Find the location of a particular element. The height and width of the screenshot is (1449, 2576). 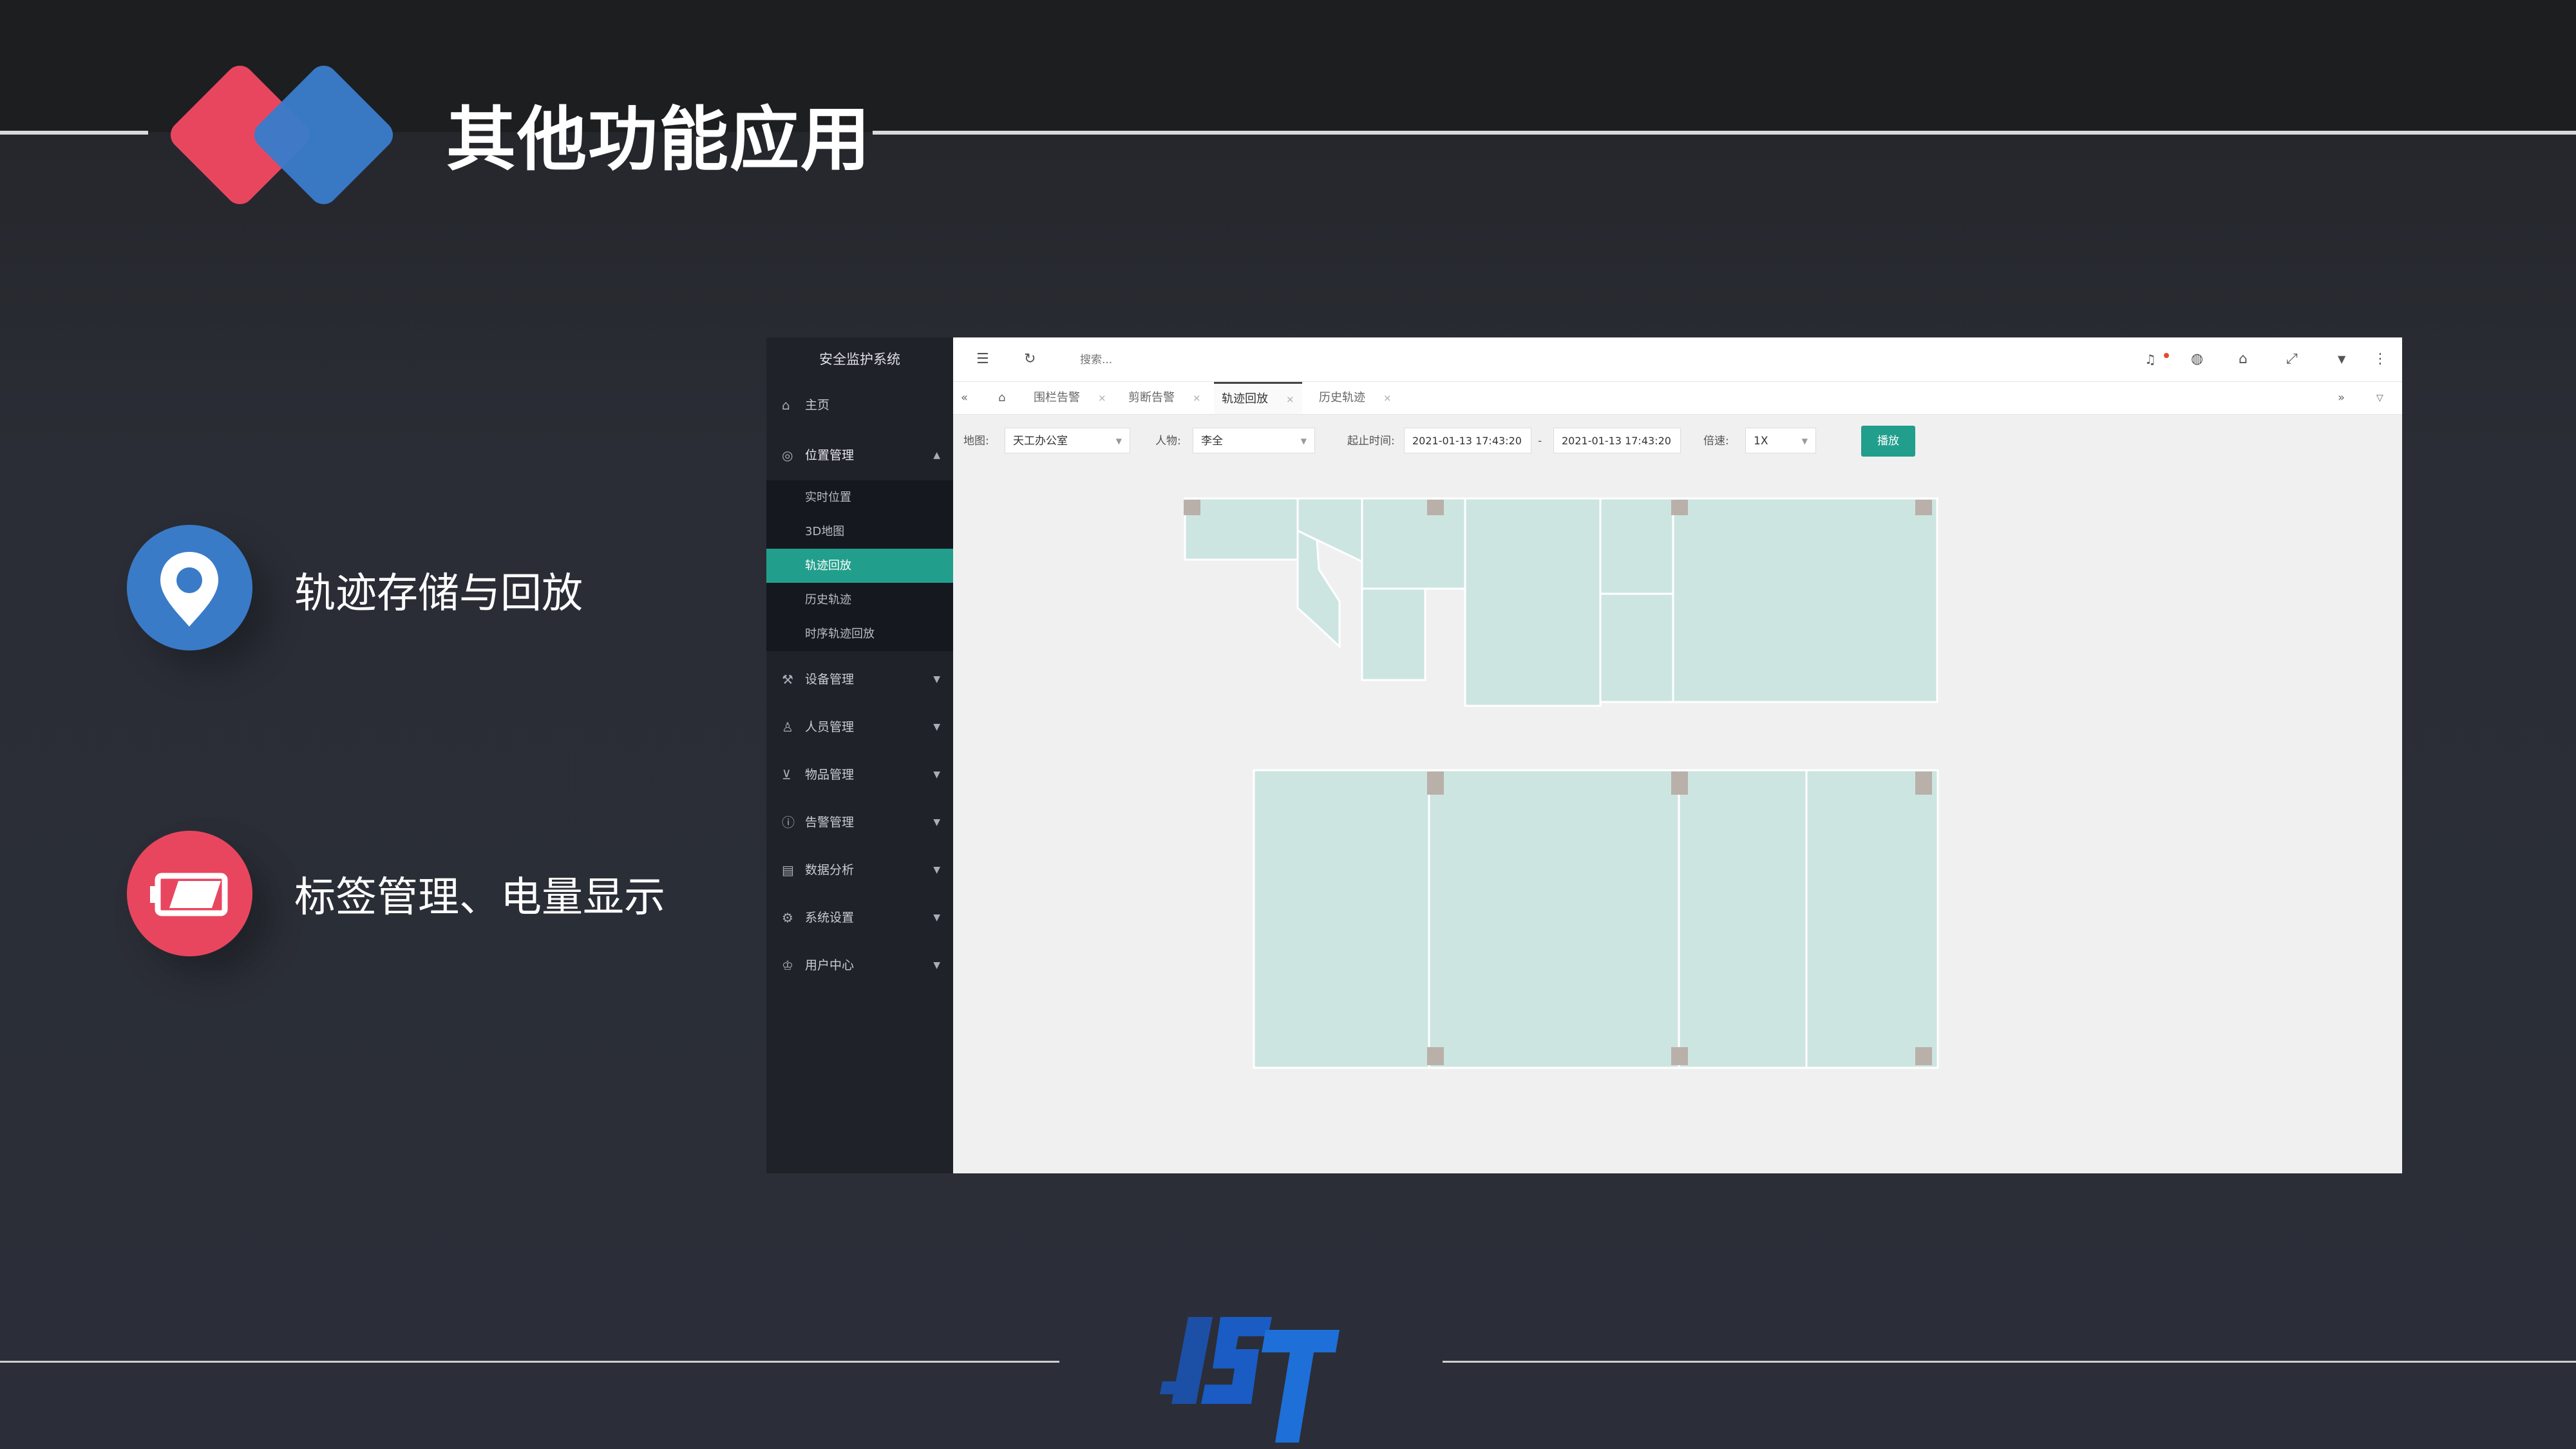

theme-icon: ◍ is located at coordinates (2197, 359).